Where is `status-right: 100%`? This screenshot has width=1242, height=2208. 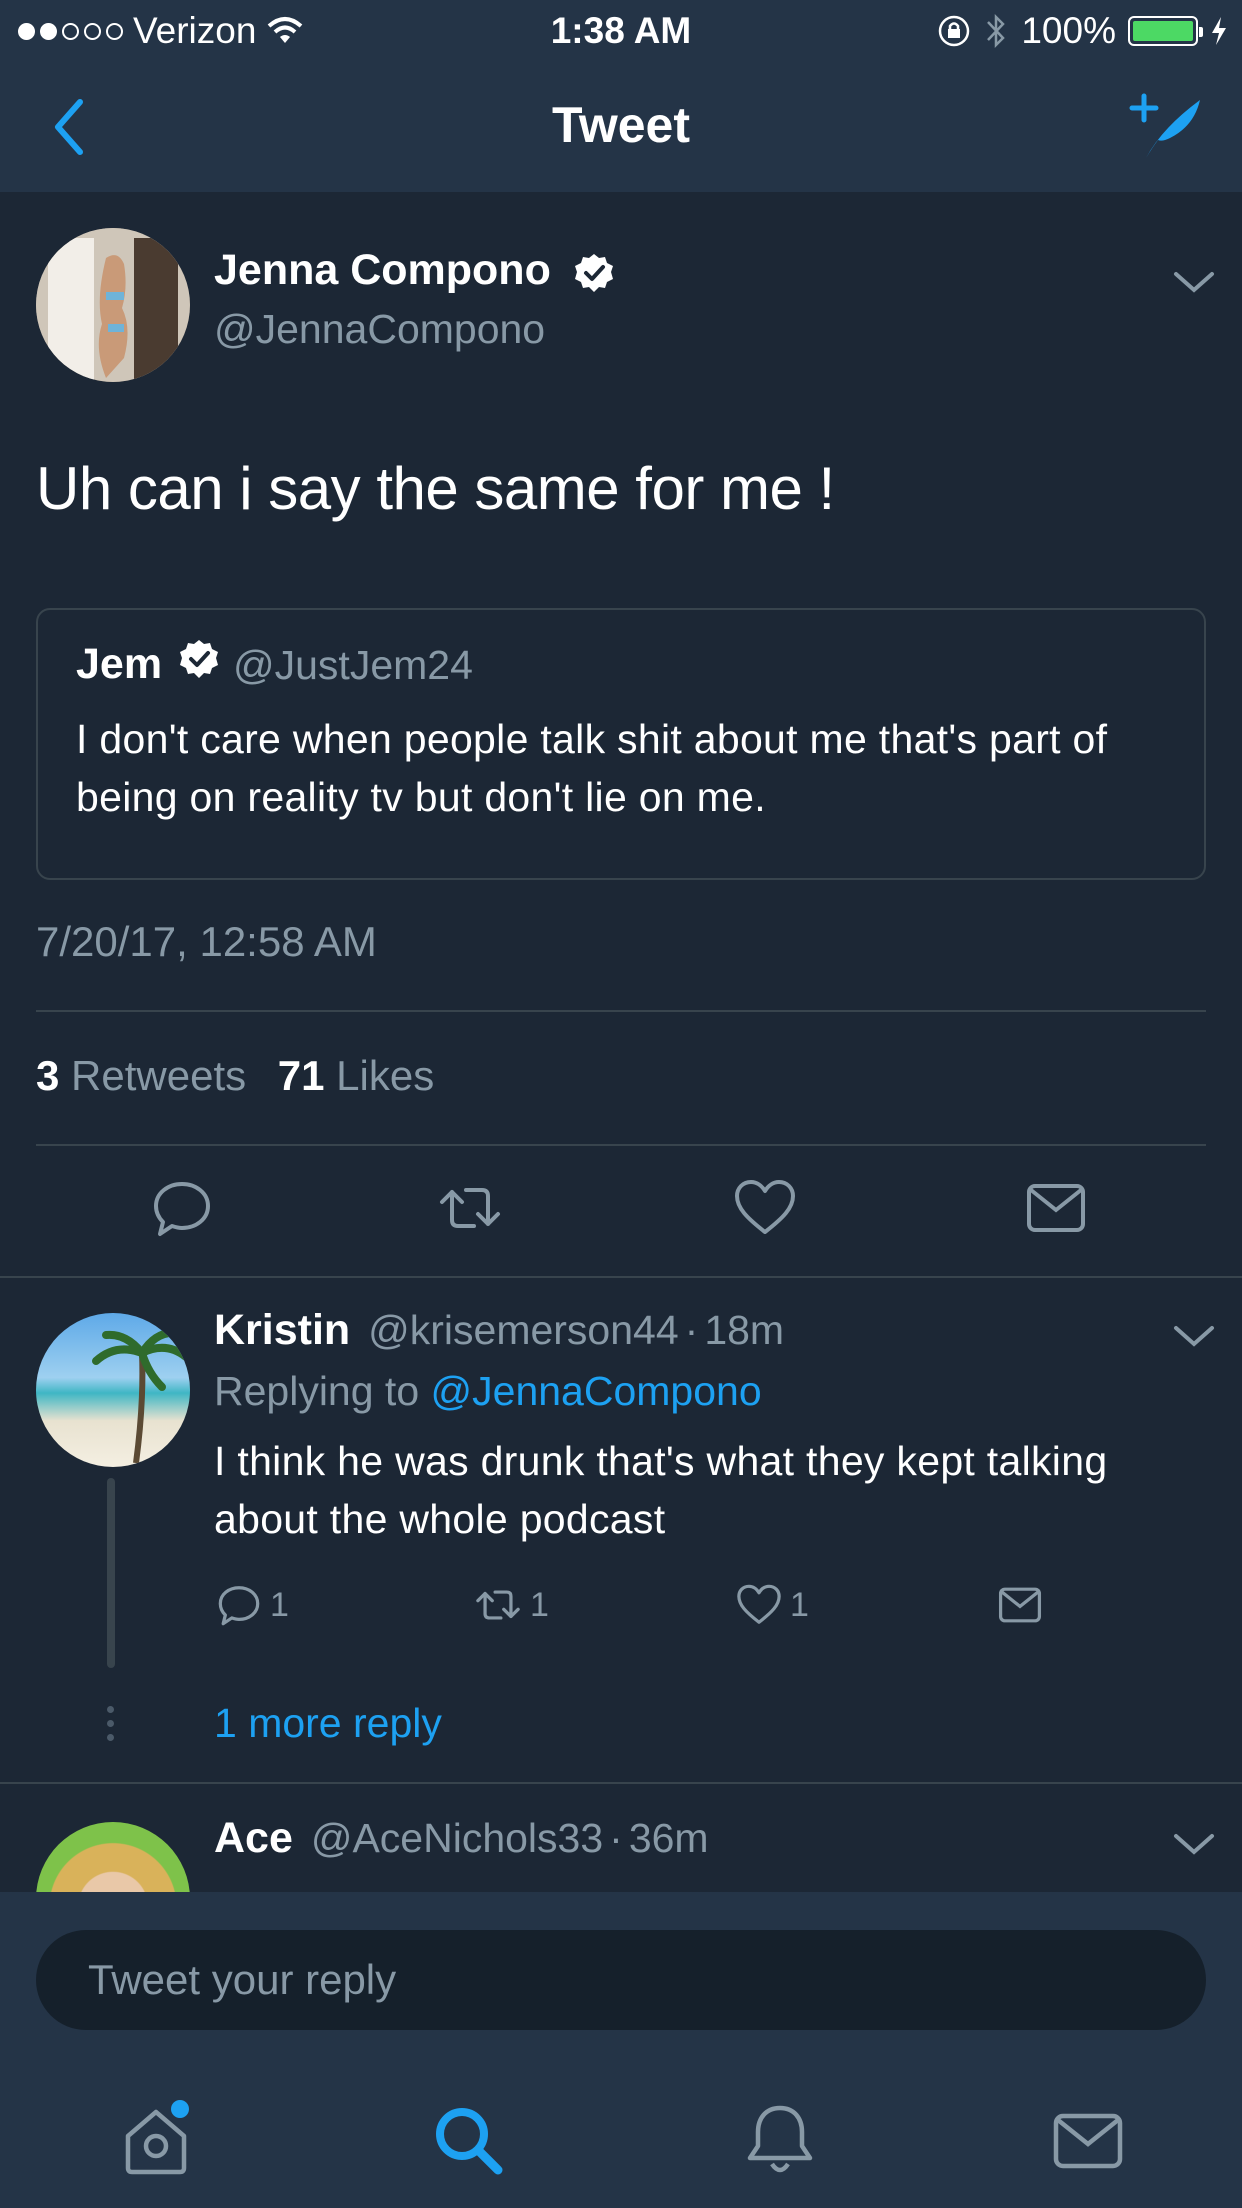
status-right: 100% is located at coordinates (1082, 31).